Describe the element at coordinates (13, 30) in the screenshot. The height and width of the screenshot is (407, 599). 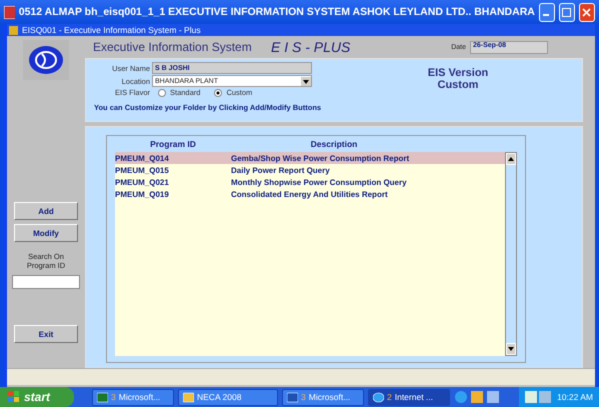
I see `form-icon` at that location.